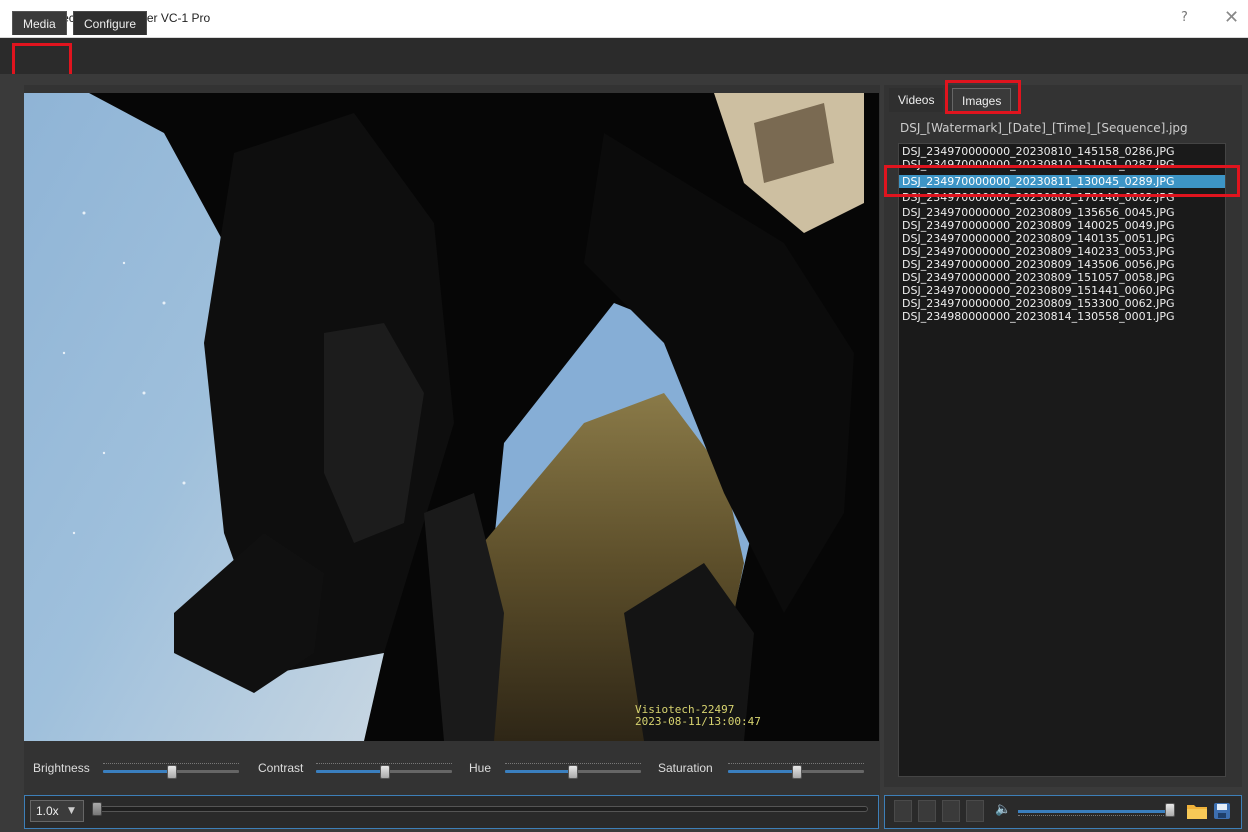 This screenshot has width=1248, height=832. Describe the element at coordinates (573, 772) in the screenshot. I see `hue-slider` at that location.